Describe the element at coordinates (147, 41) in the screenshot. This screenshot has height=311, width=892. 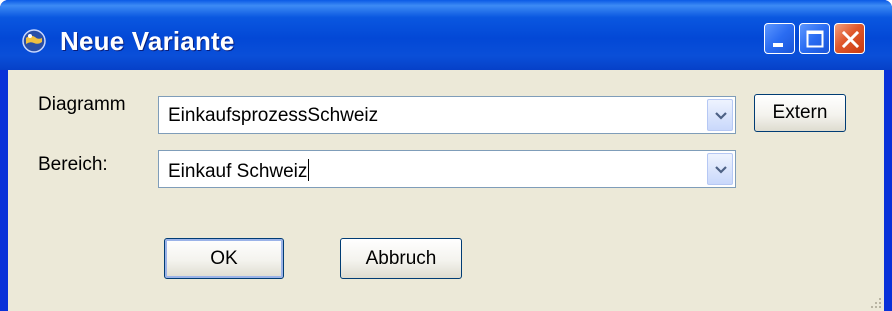
I see `window-title: Neue Variante` at that location.